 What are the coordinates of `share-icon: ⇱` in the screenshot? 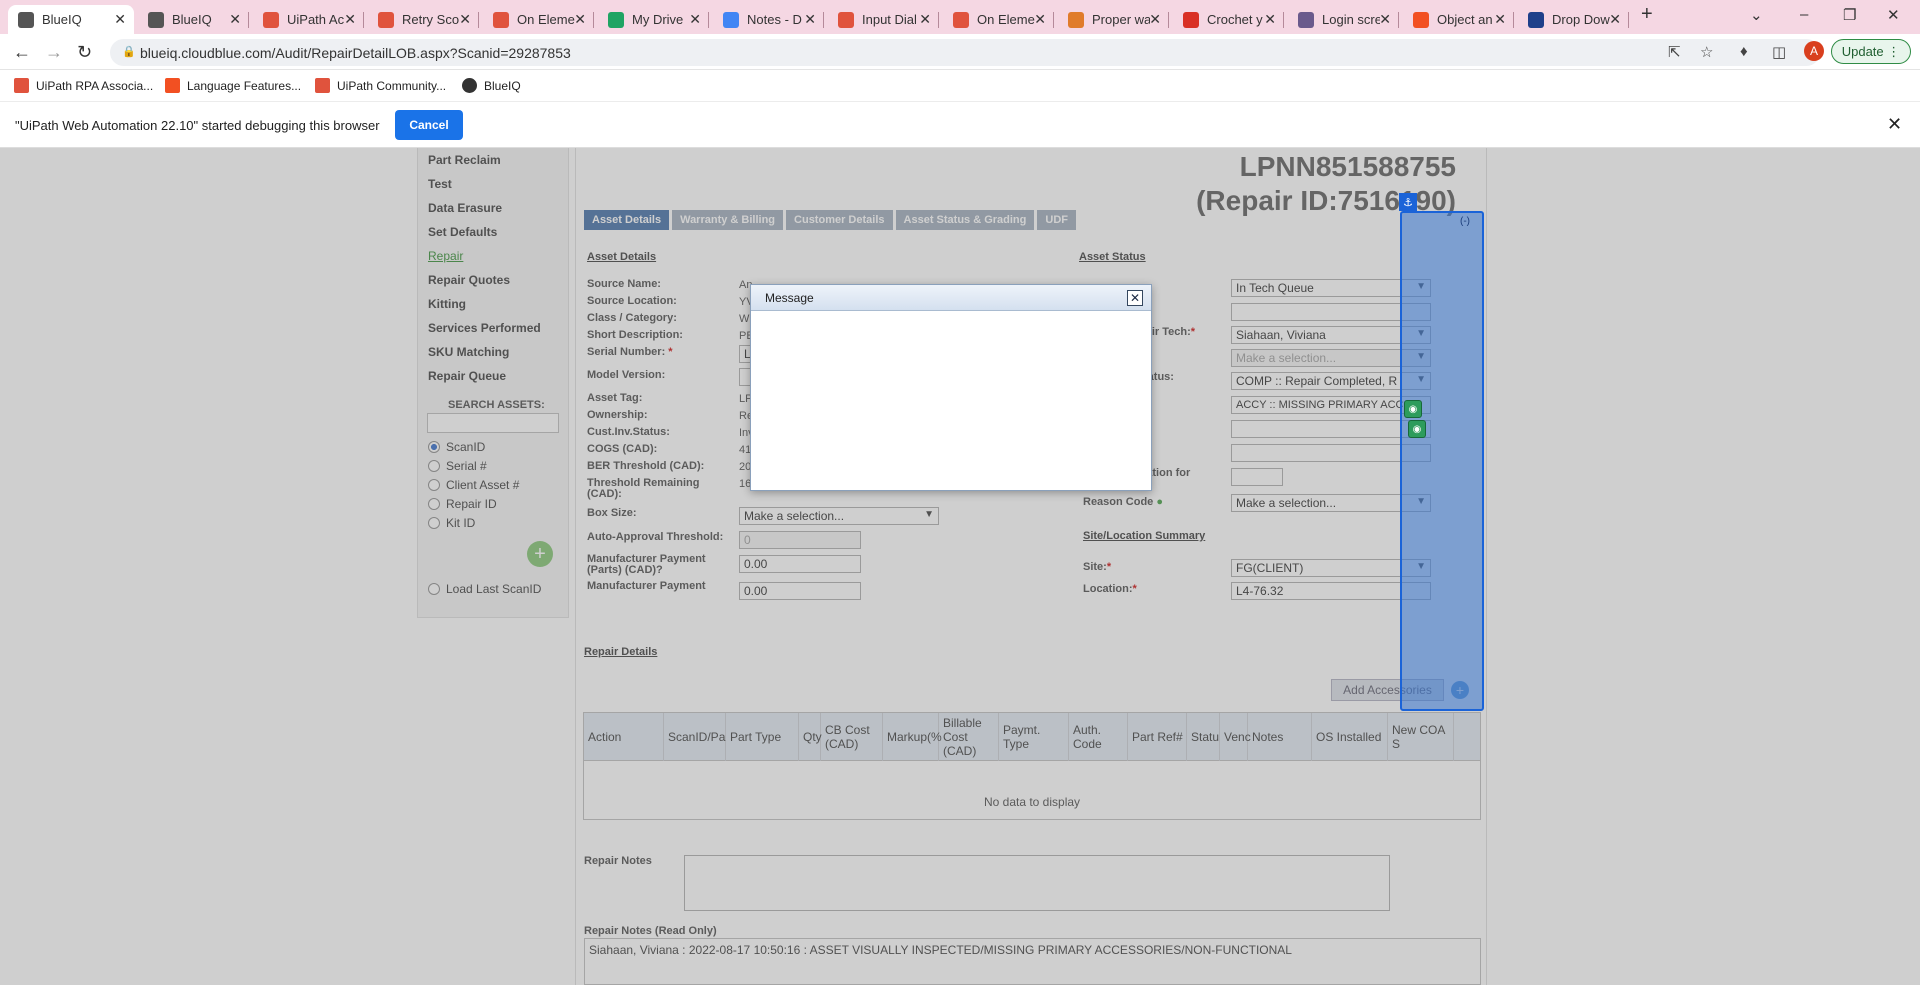 It's located at (1674, 52).